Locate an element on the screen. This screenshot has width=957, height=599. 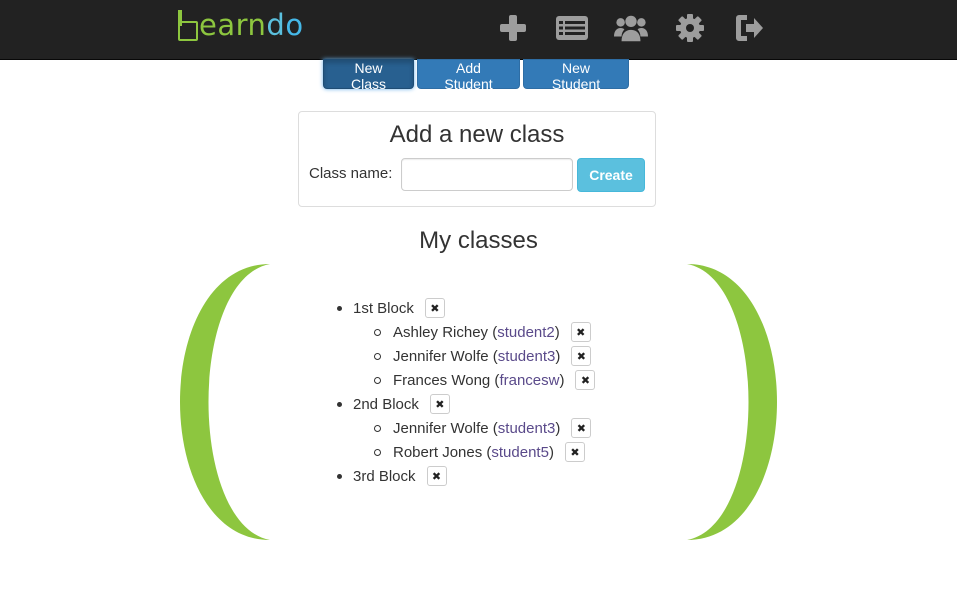
class-item: 3rd Block ✖ is located at coordinates (400, 476).